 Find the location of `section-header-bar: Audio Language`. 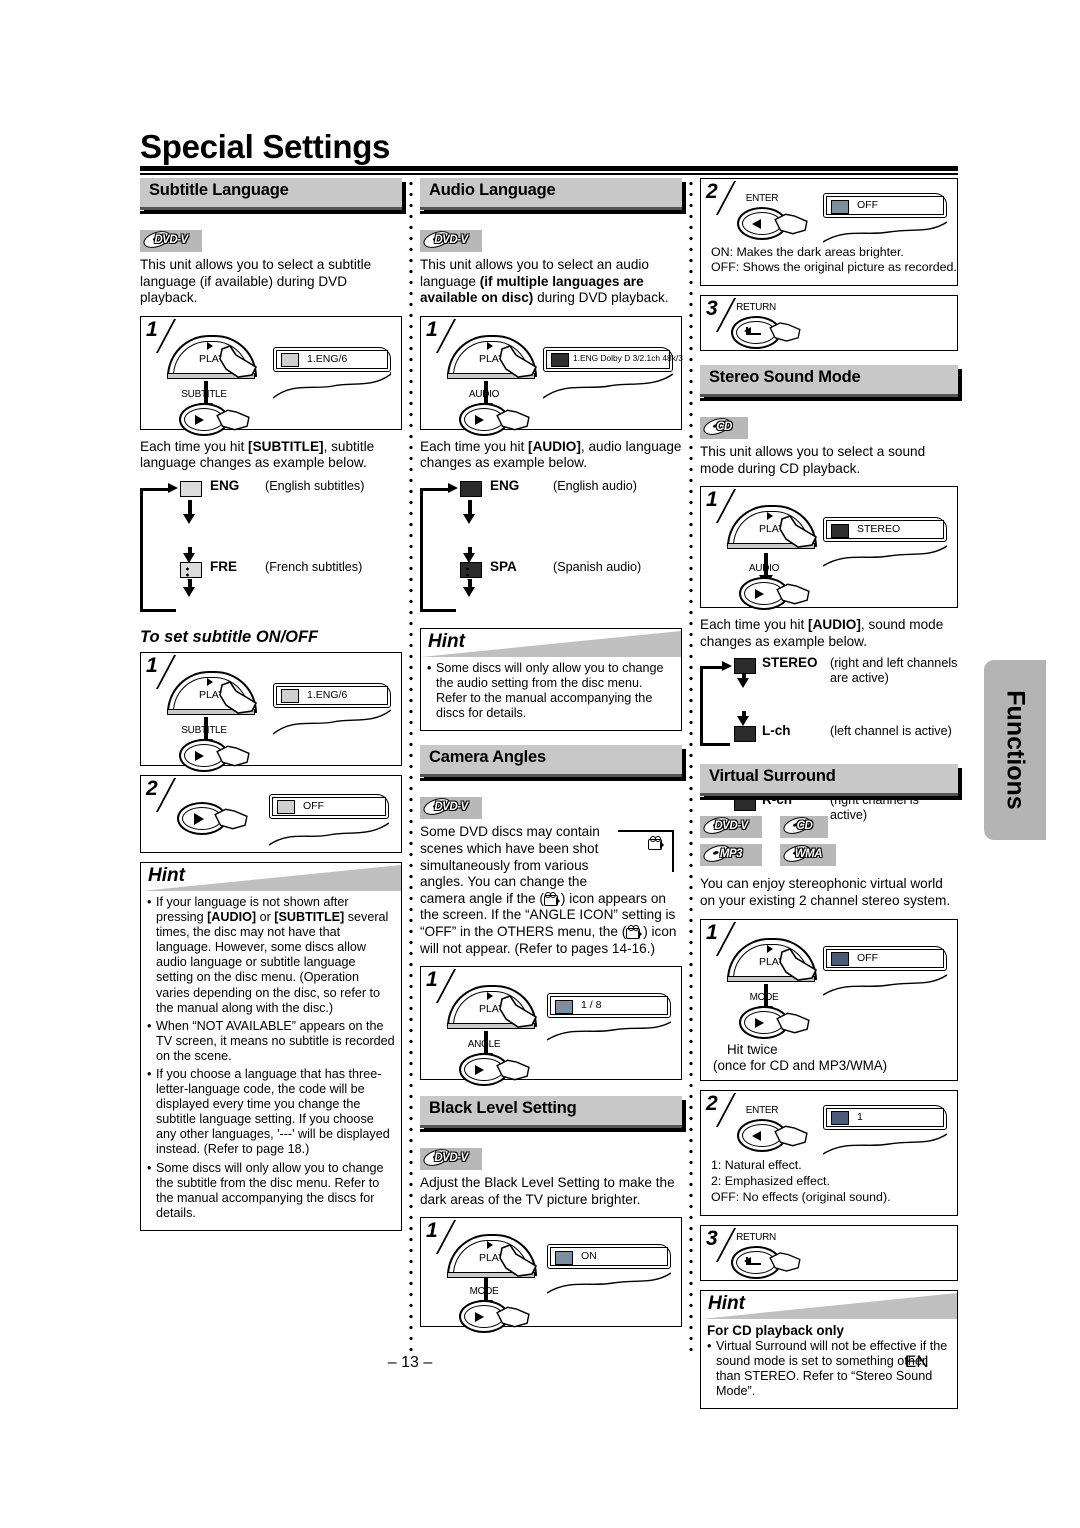

section-header-bar: Audio Language is located at coordinates (551, 194).